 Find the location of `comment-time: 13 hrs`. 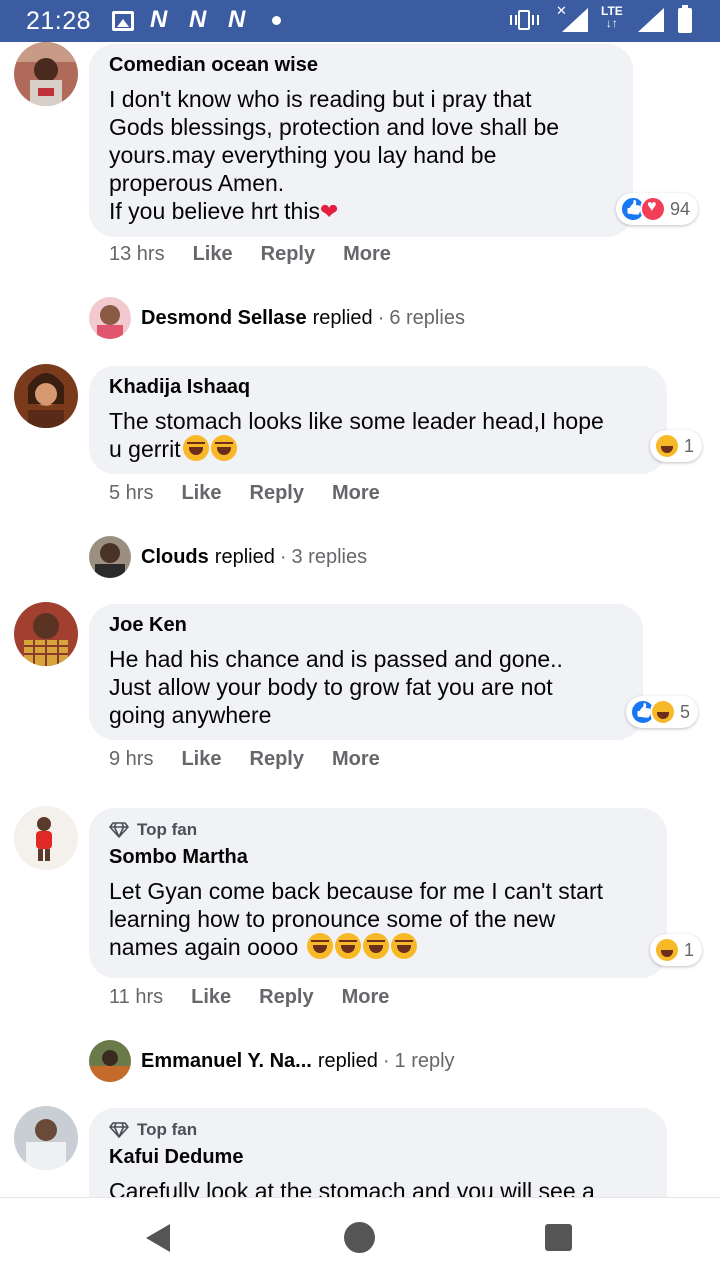

comment-time: 13 hrs is located at coordinates (137, 254).